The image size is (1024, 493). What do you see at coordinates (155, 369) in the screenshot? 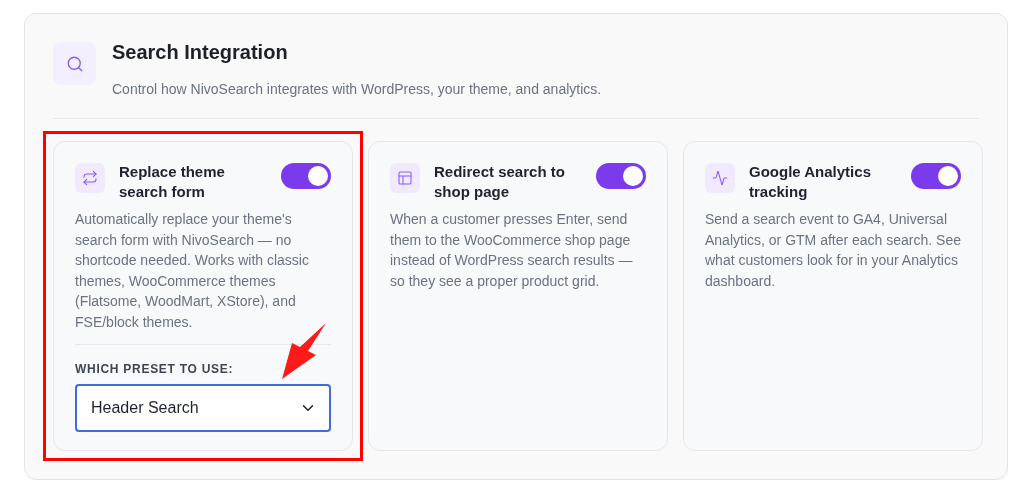
I see `preset-label: WHICH PRESET TO USE:` at bounding box center [155, 369].